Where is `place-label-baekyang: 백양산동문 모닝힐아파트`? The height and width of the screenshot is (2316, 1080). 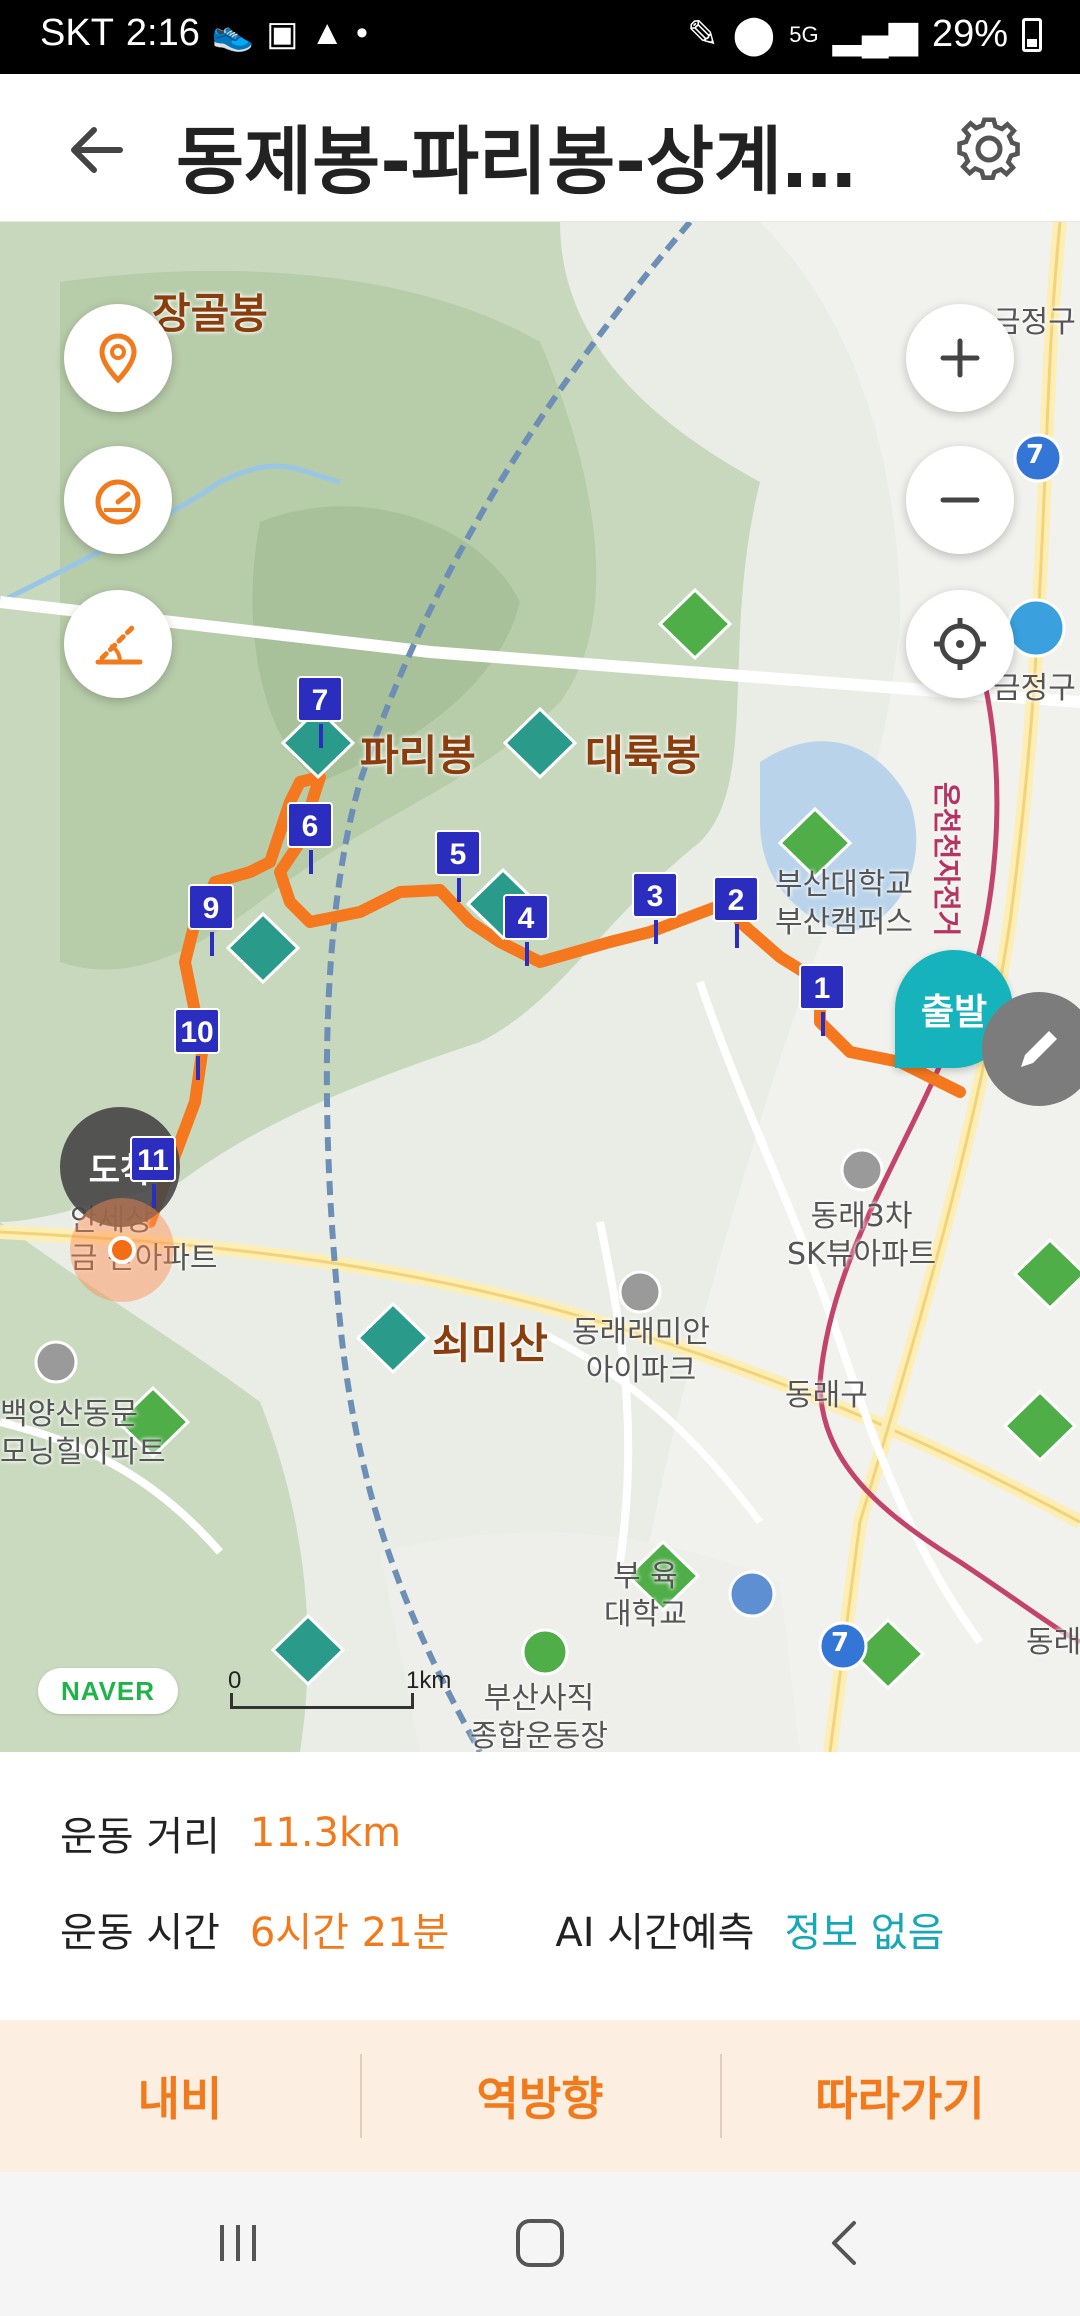
place-label-baekyang: 백양산동문 모닝힐아파트 is located at coordinates (83, 1433).